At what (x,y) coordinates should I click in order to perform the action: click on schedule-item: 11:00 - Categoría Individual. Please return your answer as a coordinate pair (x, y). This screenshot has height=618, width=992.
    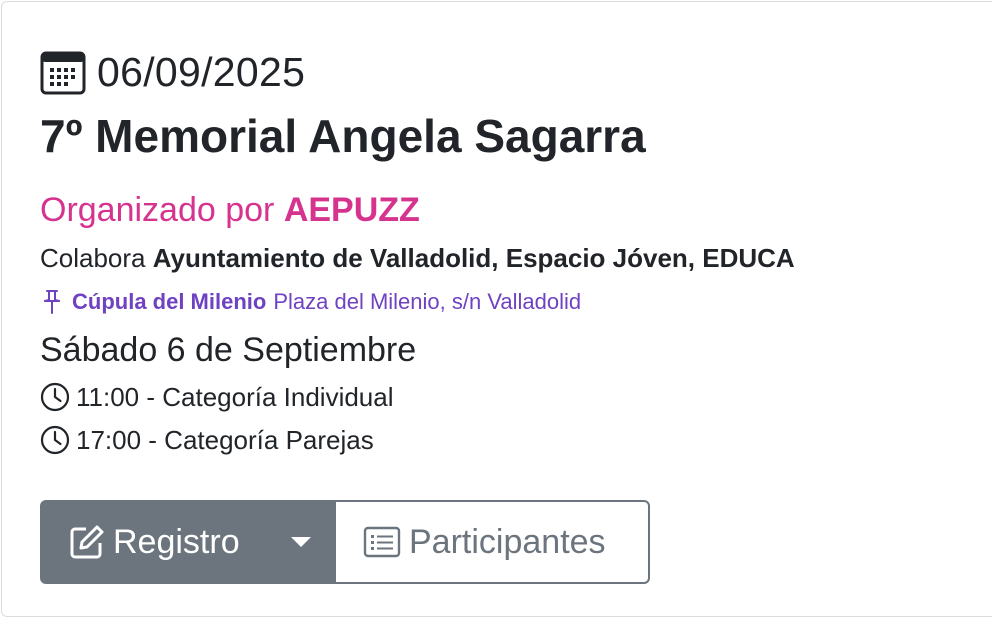
    Looking at the image, I should click on (217, 397).